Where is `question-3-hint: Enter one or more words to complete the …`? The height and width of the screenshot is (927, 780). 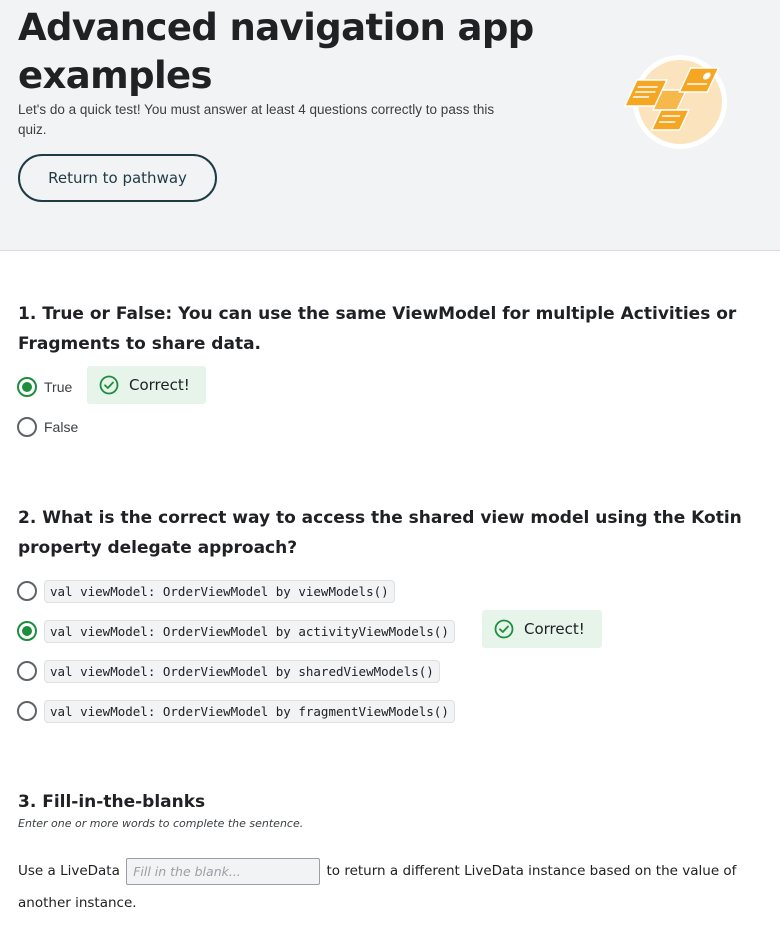 question-3-hint: Enter one or more words to complete the … is located at coordinates (161, 823).